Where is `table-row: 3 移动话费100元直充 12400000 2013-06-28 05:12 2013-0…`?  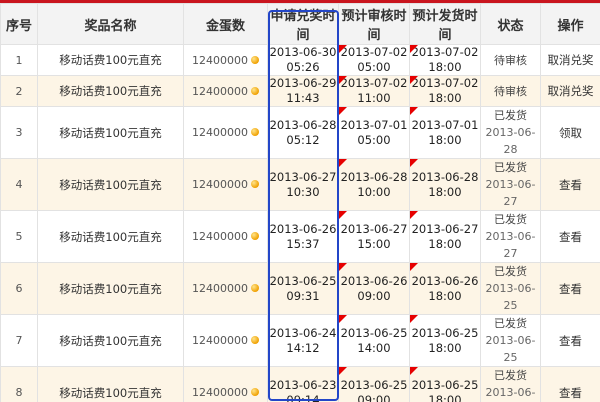
table-row: 3 移动话费100元直充 12400000 2013-06-28 05:12 2013-0… is located at coordinates (300, 132).